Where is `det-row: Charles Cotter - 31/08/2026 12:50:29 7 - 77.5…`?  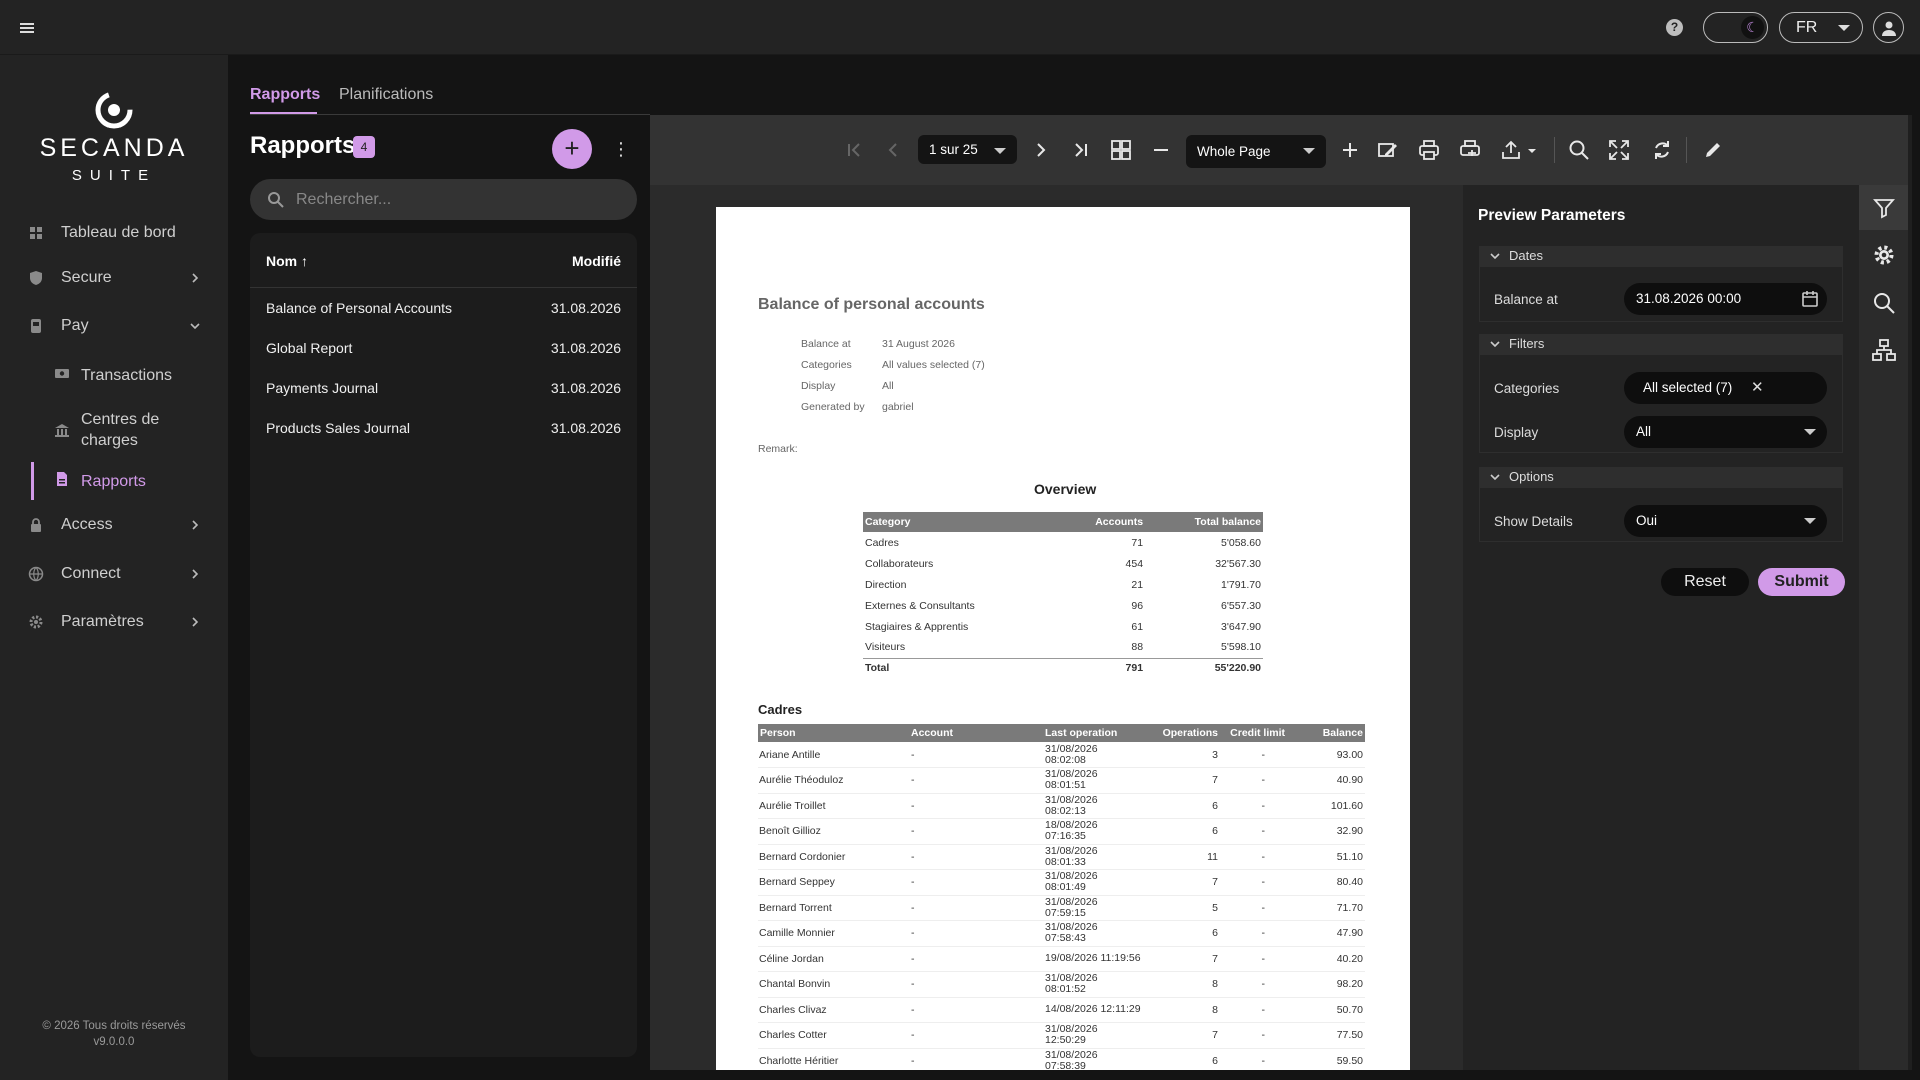
det-row: Charles Cotter - 31/08/2026 12:50:29 7 - 77.5… is located at coordinates (1061, 1035).